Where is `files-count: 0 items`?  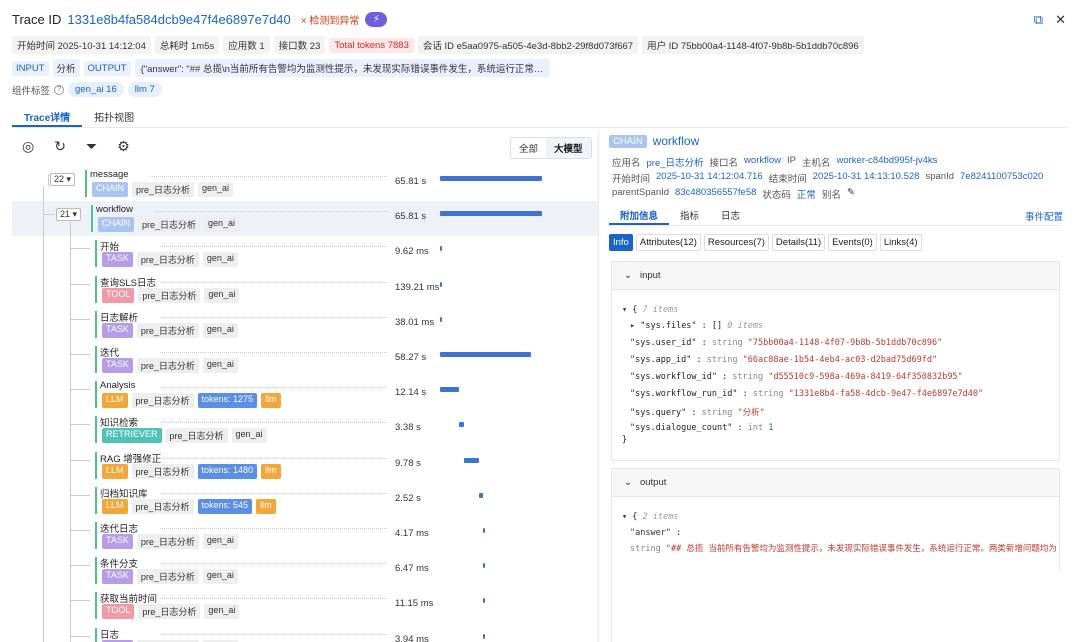 files-count: 0 items is located at coordinates (745, 326).